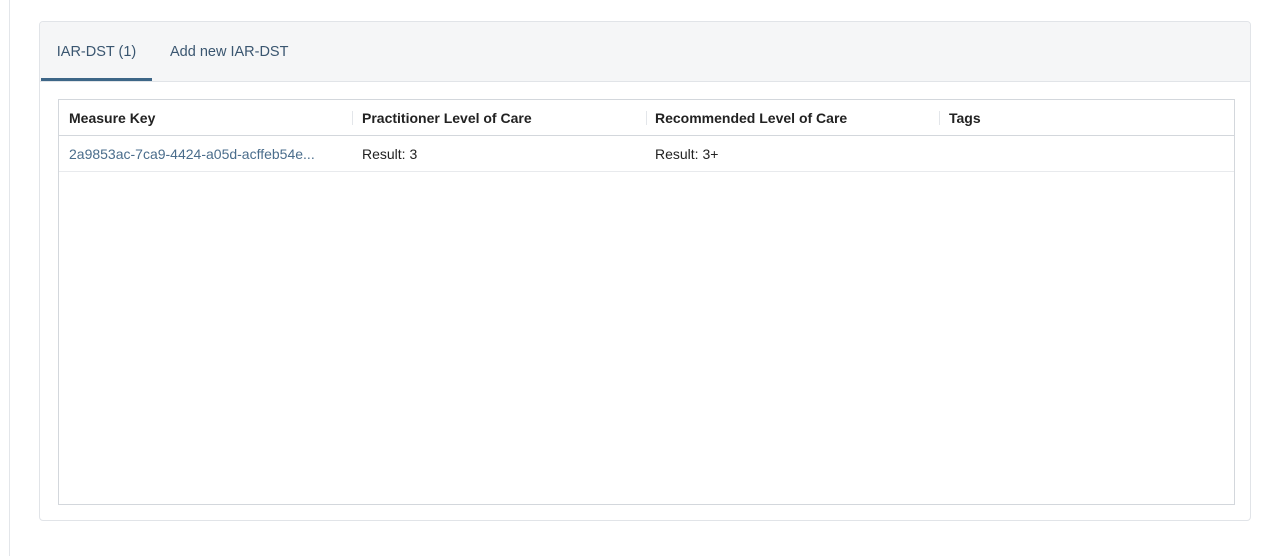 This screenshot has width=1285, height=556. What do you see at coordinates (112, 117) in the screenshot?
I see `column-header-measure-key: Measure Key` at bounding box center [112, 117].